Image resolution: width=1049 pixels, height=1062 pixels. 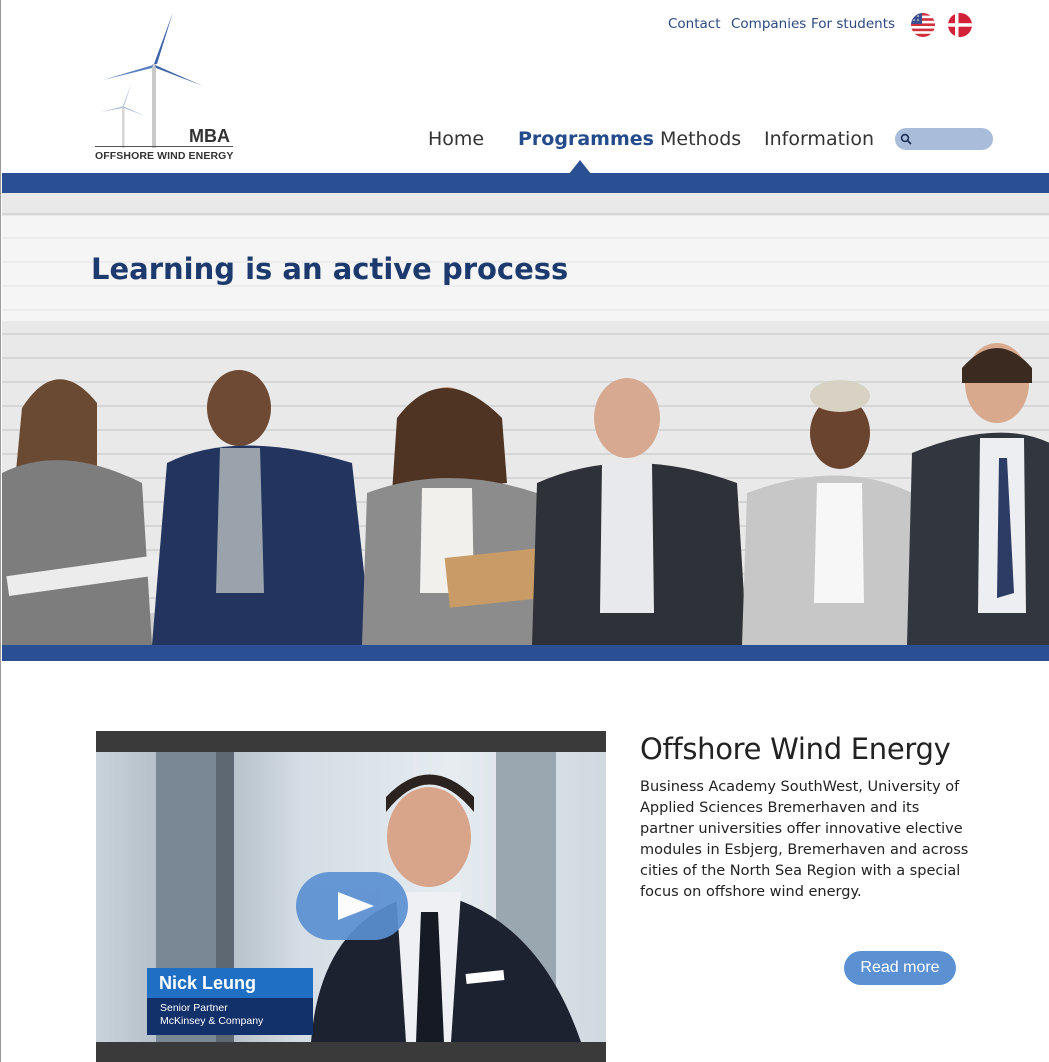 What do you see at coordinates (212, 1021) in the screenshot?
I see `speaker-company: McKinsey & Company` at bounding box center [212, 1021].